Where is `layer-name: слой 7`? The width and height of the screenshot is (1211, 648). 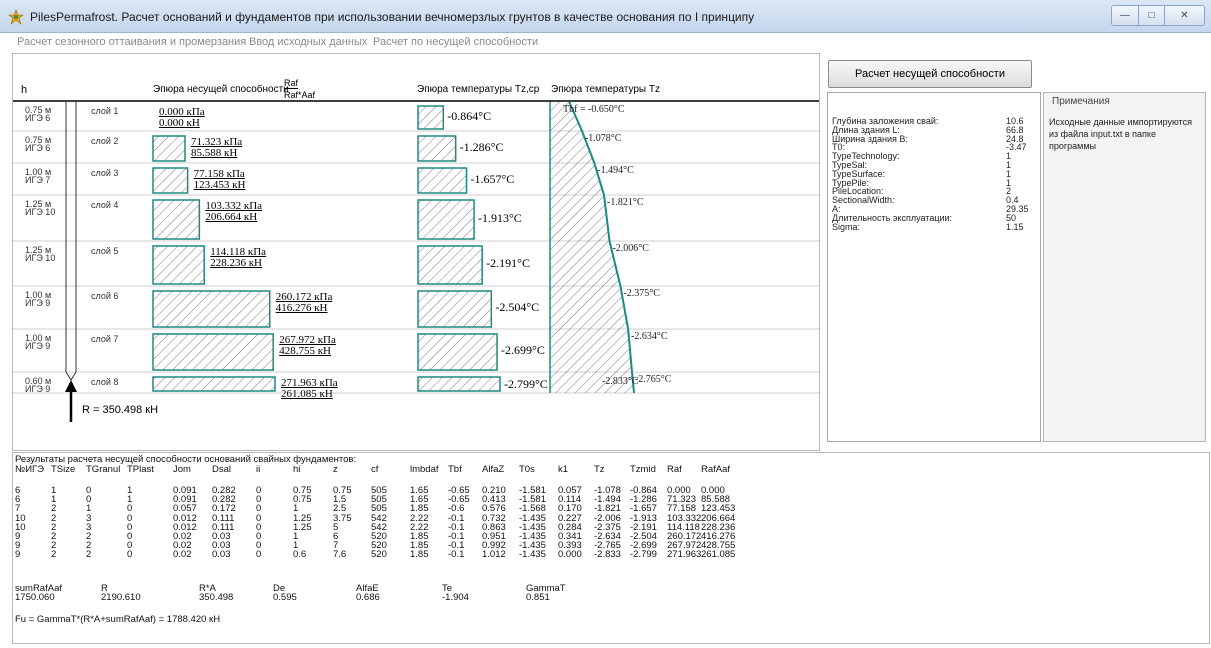 layer-name: слой 7 is located at coordinates (105, 339).